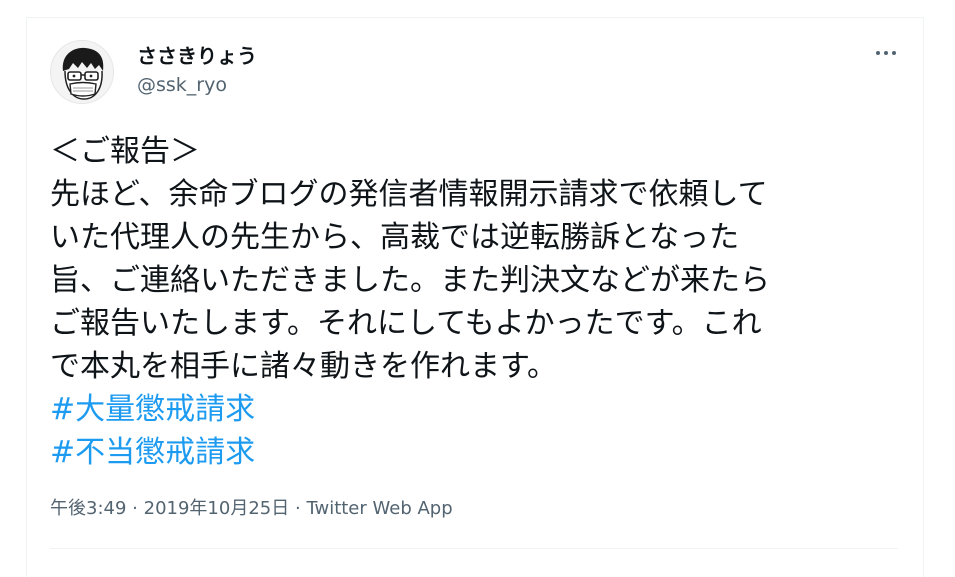 The height and width of the screenshot is (577, 955). What do you see at coordinates (474, 548) in the screenshot?
I see `divider` at bounding box center [474, 548].